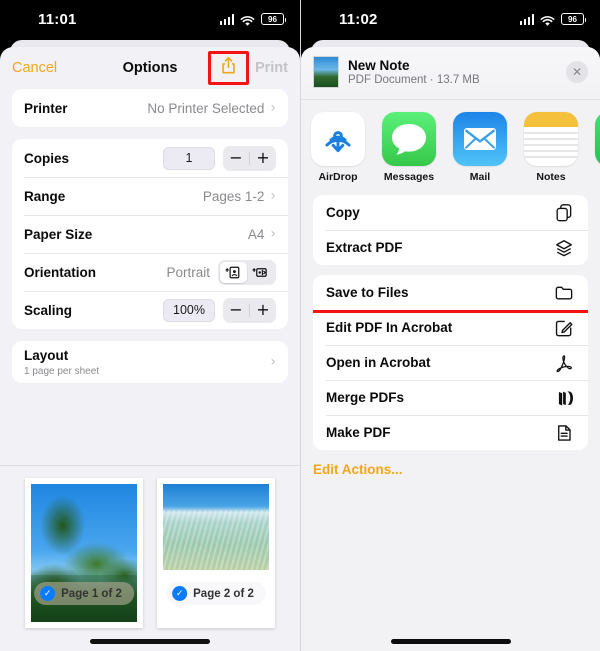 This screenshot has height=651, width=600. I want to click on share-app-whatsapp: W, so click(597, 147).